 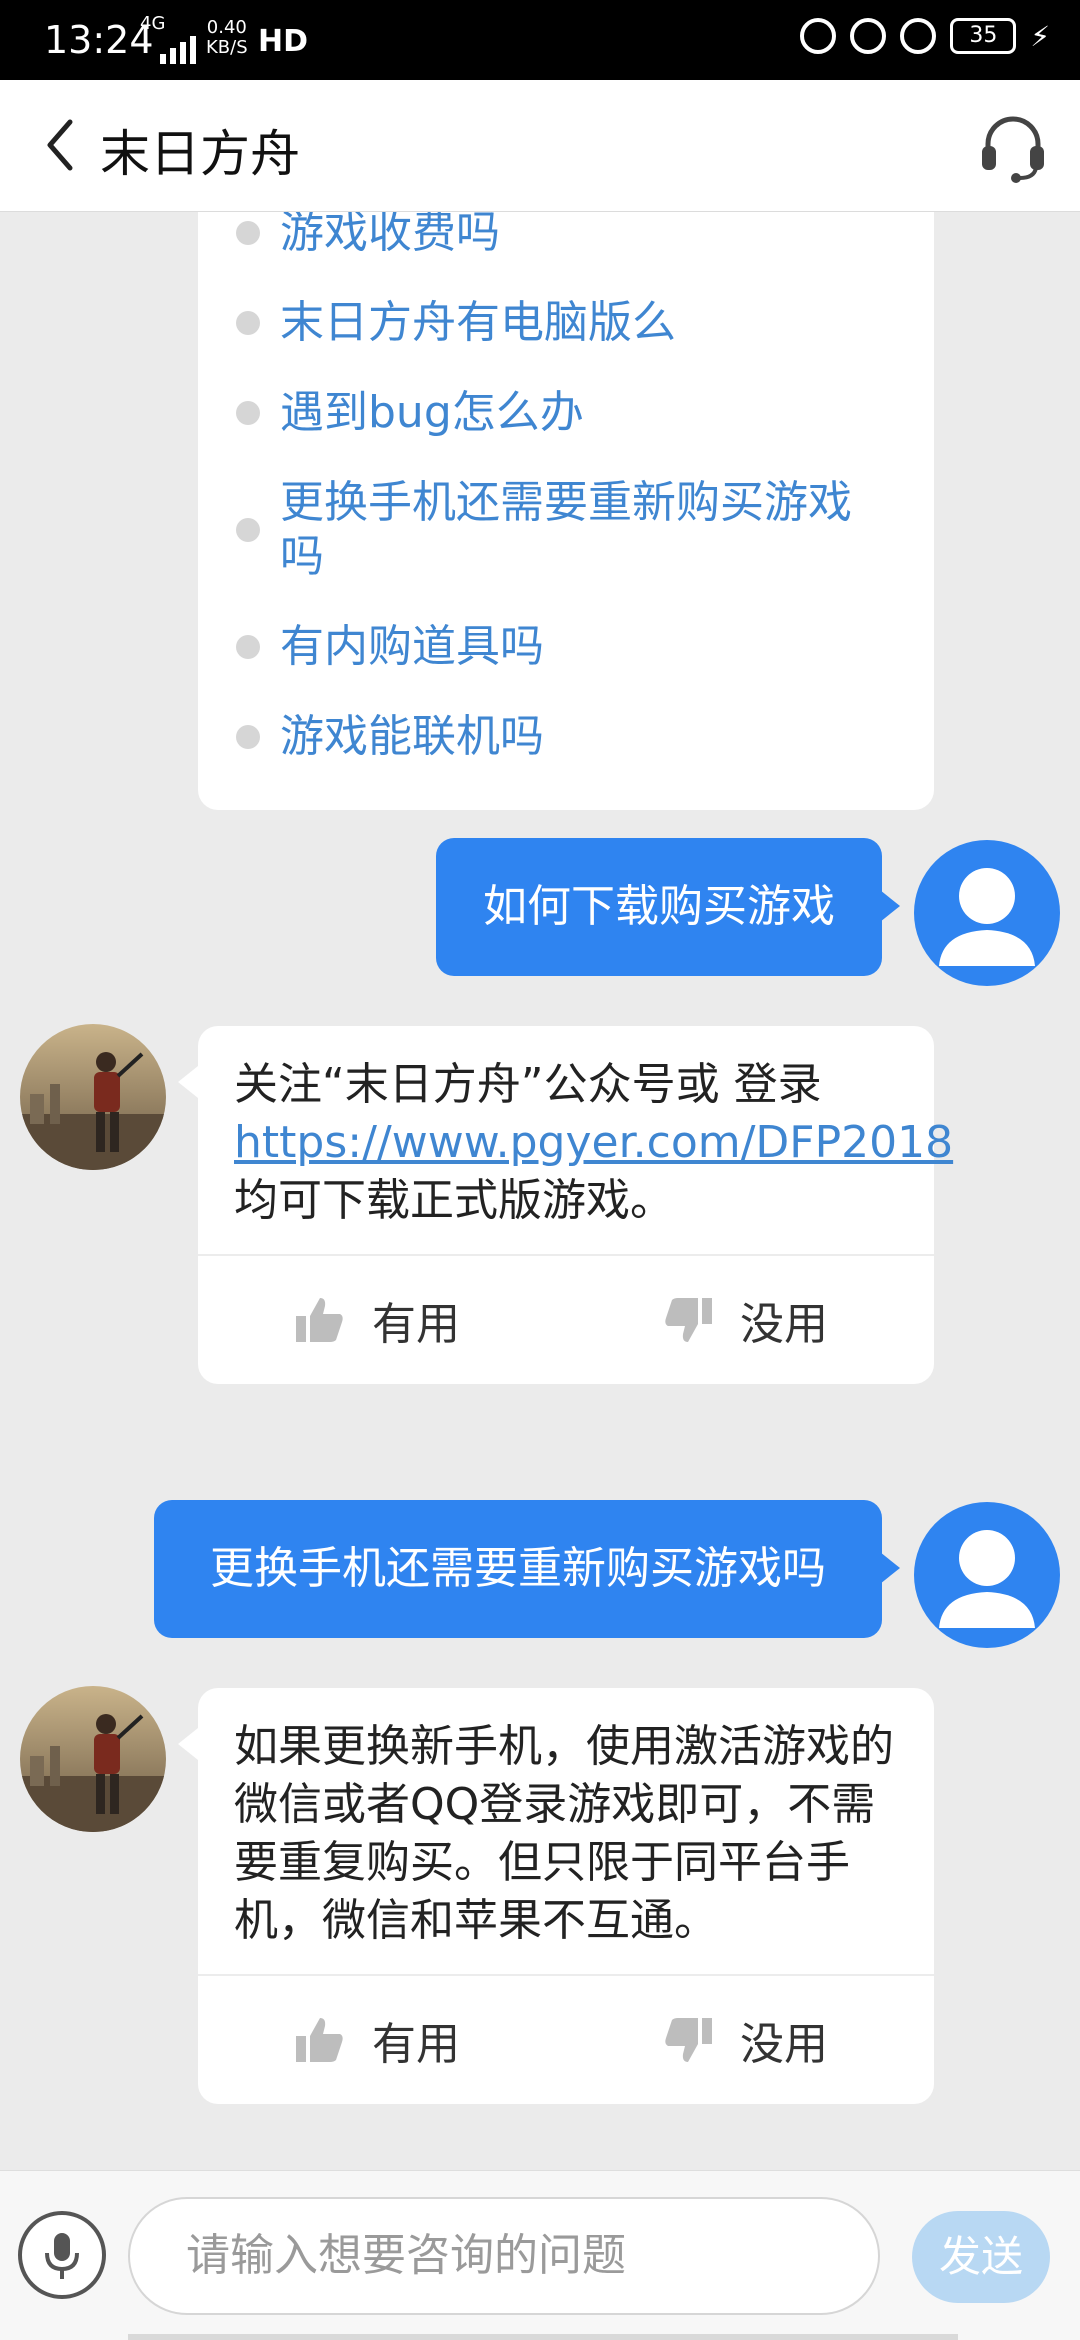 I want to click on download-link: https://www.pgyer.com/DFP2018, so click(x=593, y=1142).